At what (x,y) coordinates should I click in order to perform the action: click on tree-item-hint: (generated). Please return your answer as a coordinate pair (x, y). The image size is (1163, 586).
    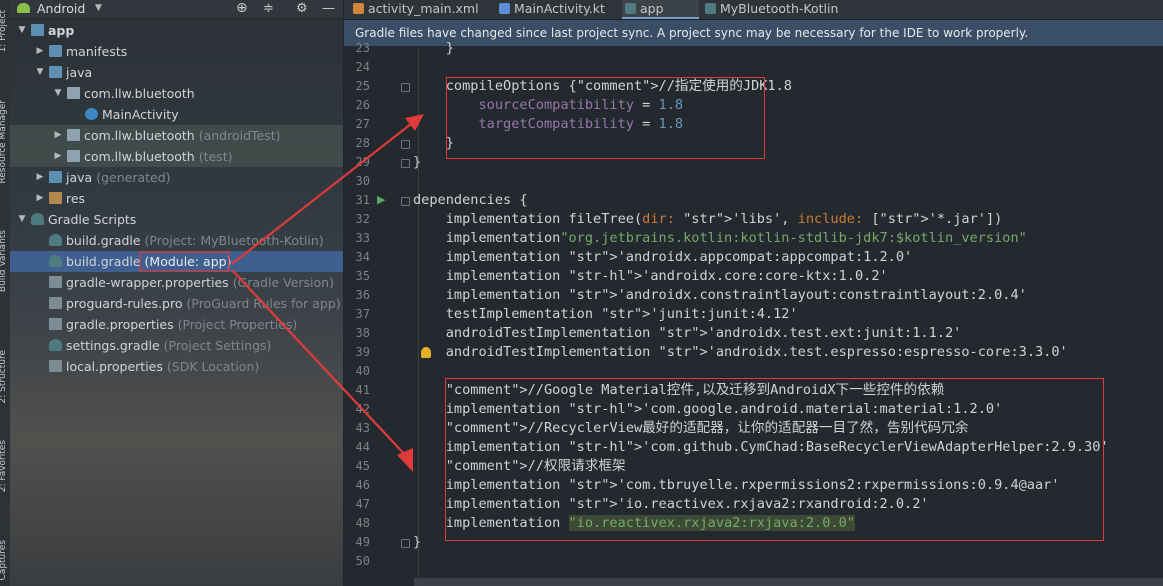
    Looking at the image, I should click on (133, 177).